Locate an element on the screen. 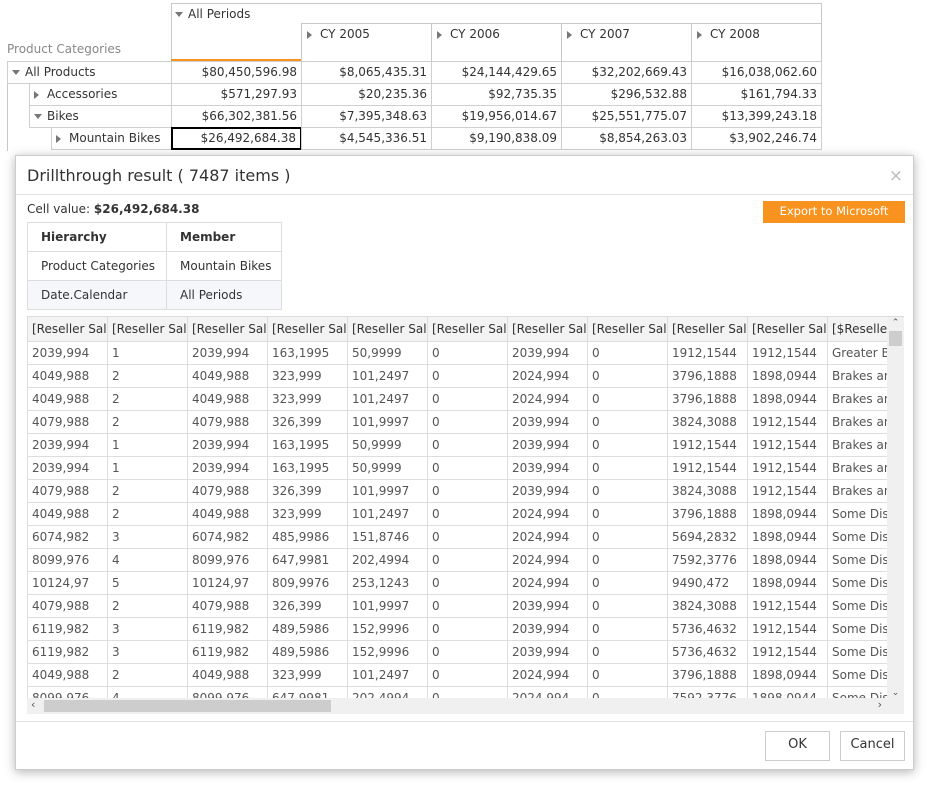 Image resolution: width=929 pixels, height=785 pixels. vertical-scrollbar: ⌃ ⌄ is located at coordinates (895, 507).